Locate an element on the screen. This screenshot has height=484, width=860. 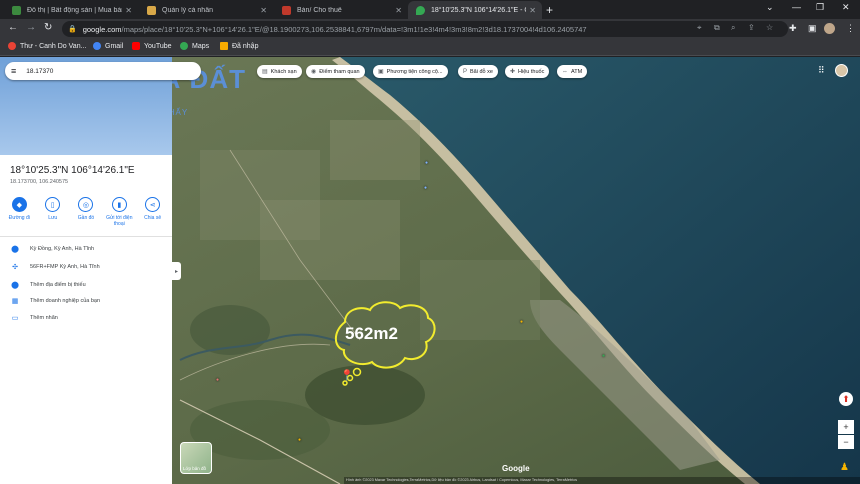
share-button: ⋖ Chia sẻ is located at coordinates (153, 216).